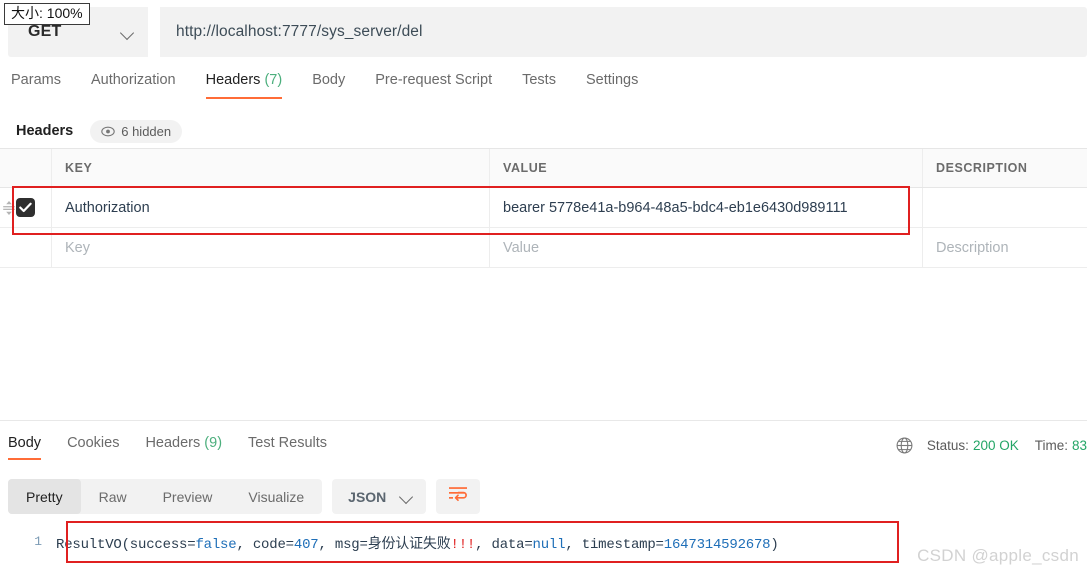 The height and width of the screenshot is (578, 1087). What do you see at coordinates (904, 445) in the screenshot?
I see `globe-icon` at bounding box center [904, 445].